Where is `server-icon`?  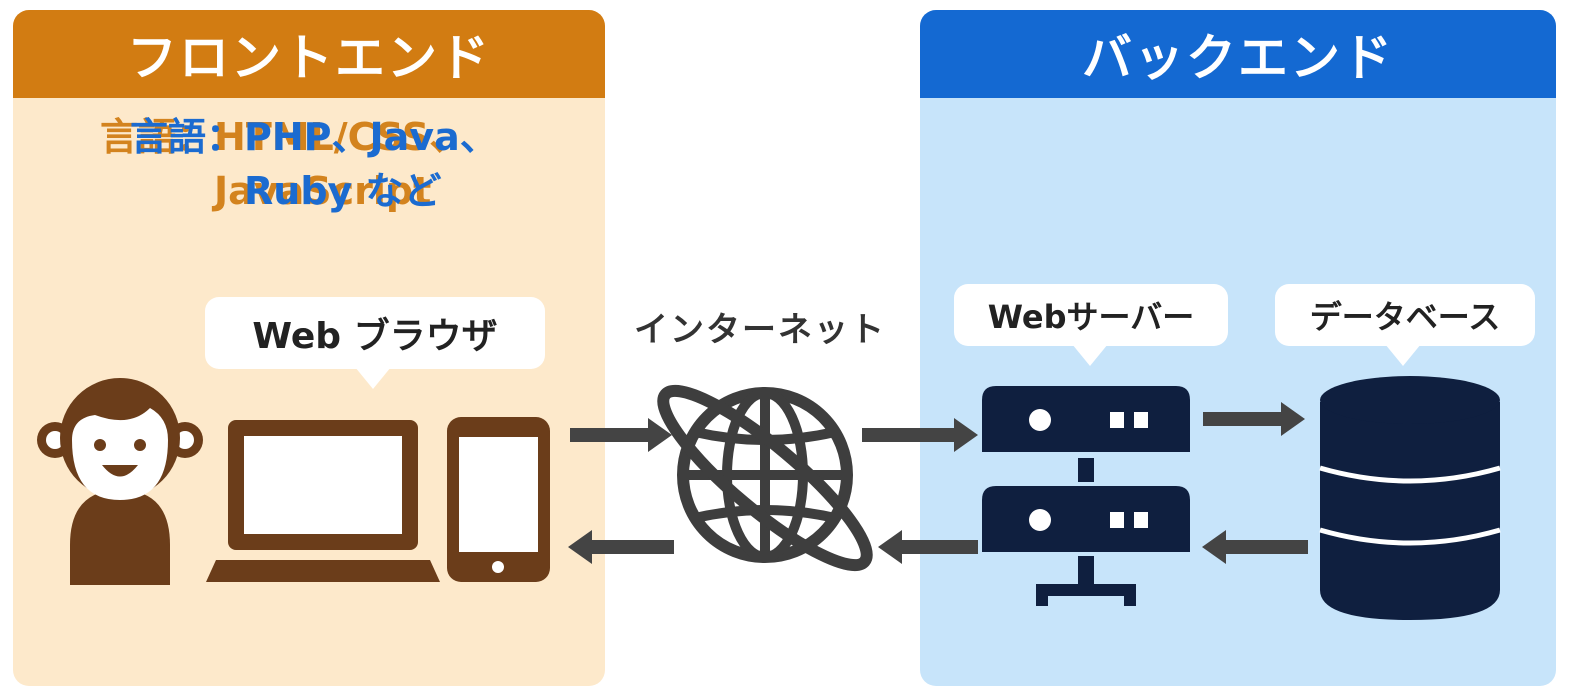
server-icon is located at coordinates (1086, 496).